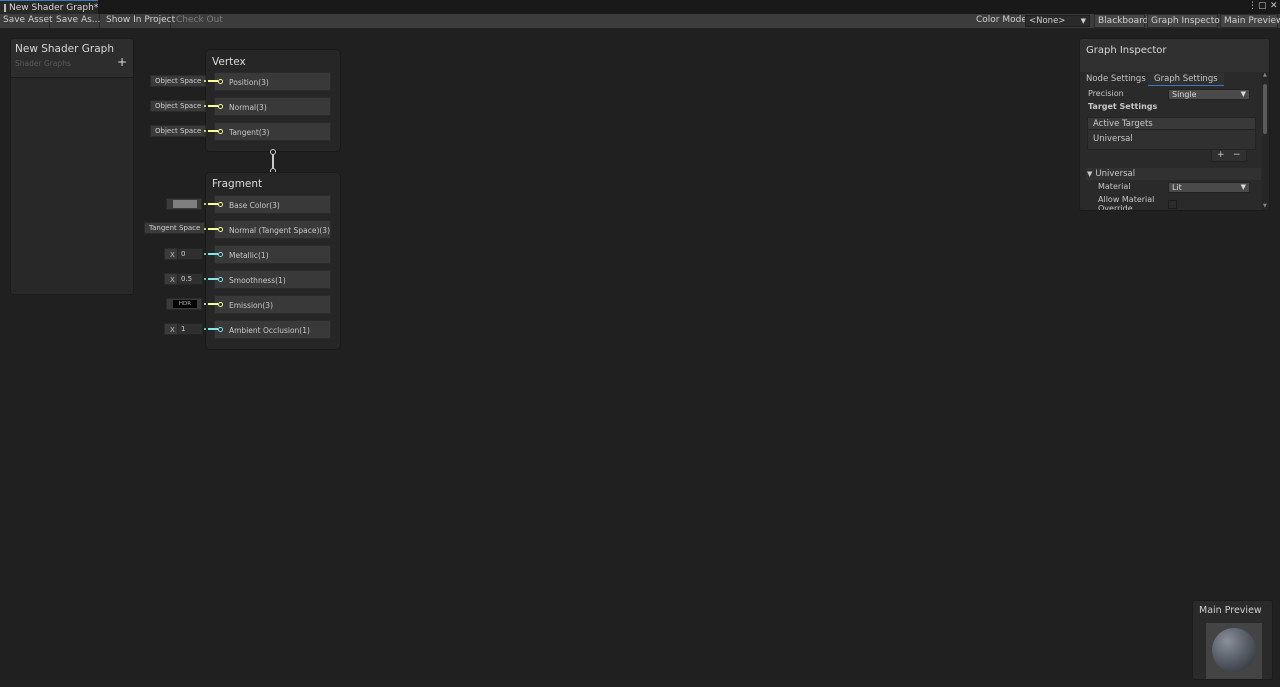 The height and width of the screenshot is (687, 1280). What do you see at coordinates (5, 7) in the screenshot?
I see `shader-graph-icon` at bounding box center [5, 7].